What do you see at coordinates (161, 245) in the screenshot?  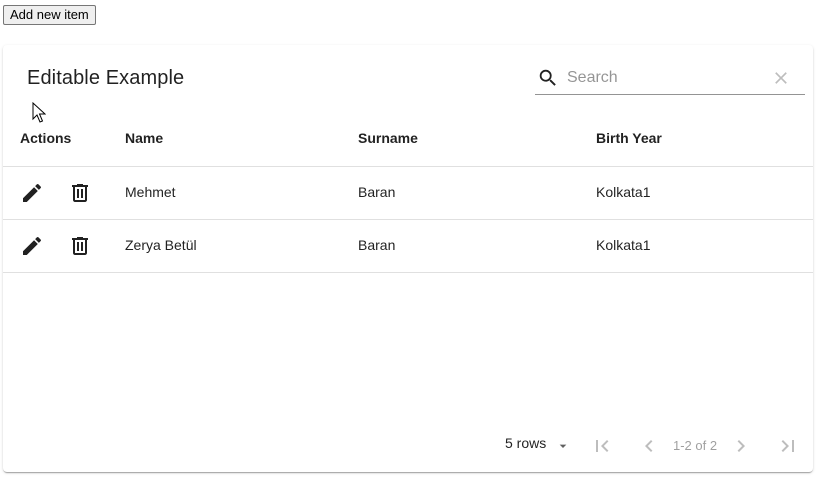 I see `cell-name: Zerya Betül` at bounding box center [161, 245].